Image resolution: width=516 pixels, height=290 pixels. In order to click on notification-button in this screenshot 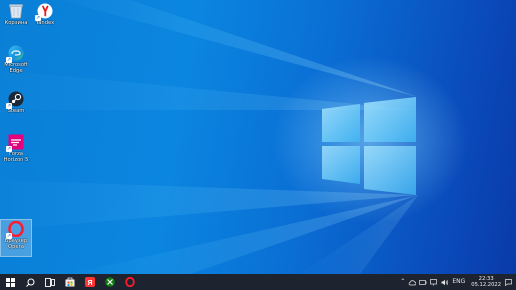, I will do `click(508, 282)`.